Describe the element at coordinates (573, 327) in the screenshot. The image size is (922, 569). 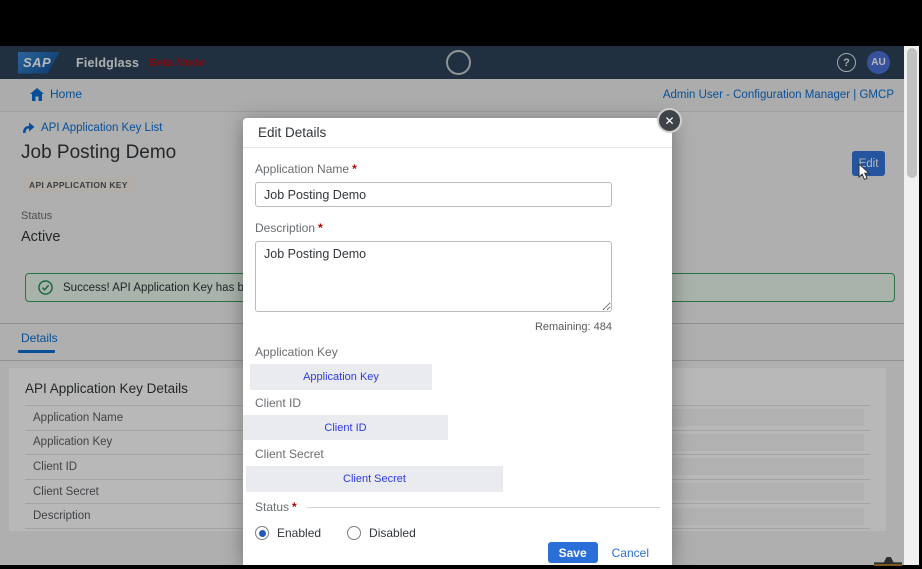
I see `remaining-counter: Remaining: 484` at that location.